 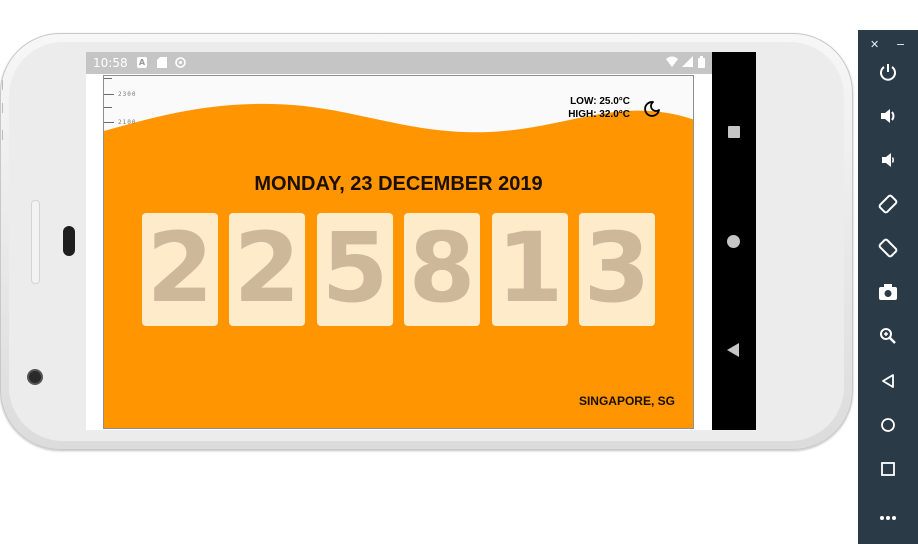 I want to click on overview-icon, so click(x=888, y=472).